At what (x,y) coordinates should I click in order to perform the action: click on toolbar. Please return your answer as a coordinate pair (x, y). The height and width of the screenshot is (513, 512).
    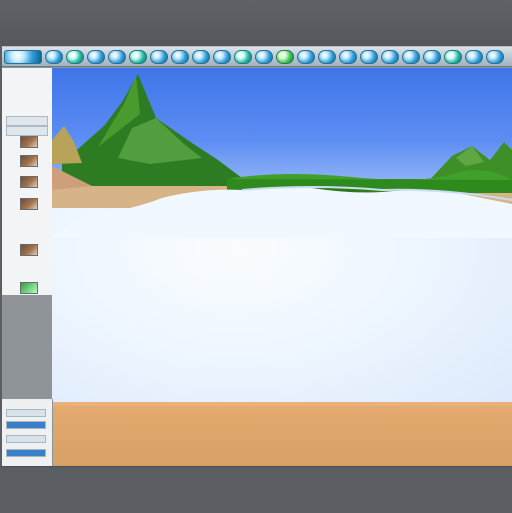
    Looking at the image, I should click on (257, 57).